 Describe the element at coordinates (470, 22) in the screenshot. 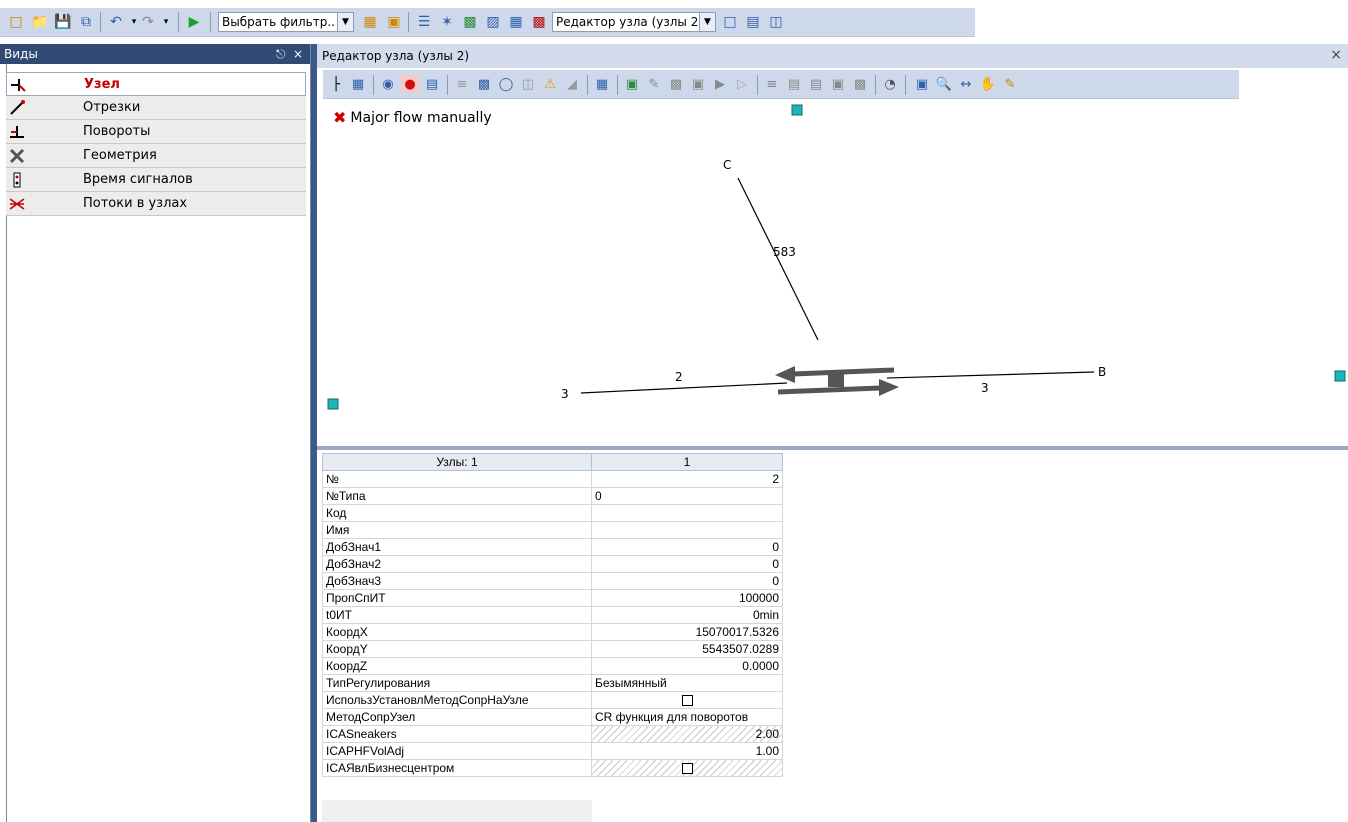

I see `graph-view-icon: ▩` at that location.